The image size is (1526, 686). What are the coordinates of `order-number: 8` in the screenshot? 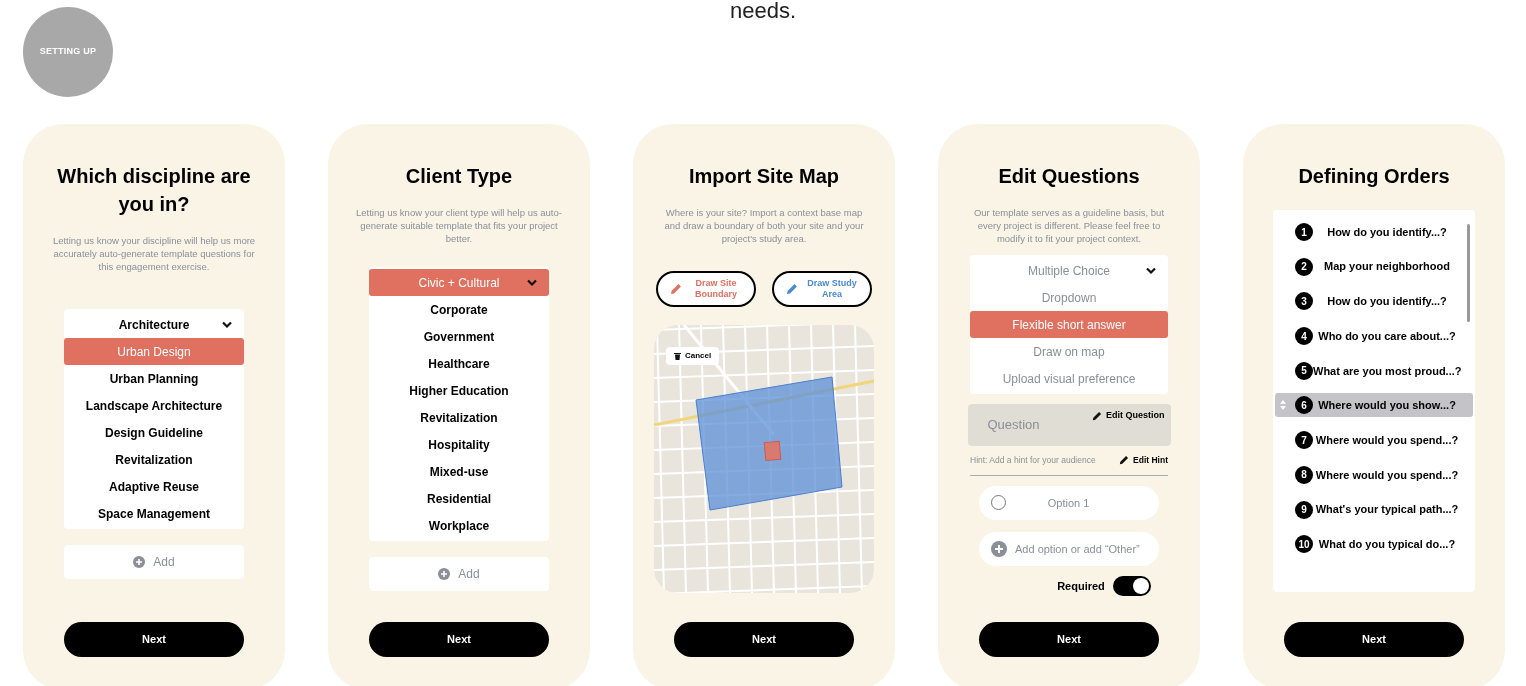 It's located at (1304, 474).